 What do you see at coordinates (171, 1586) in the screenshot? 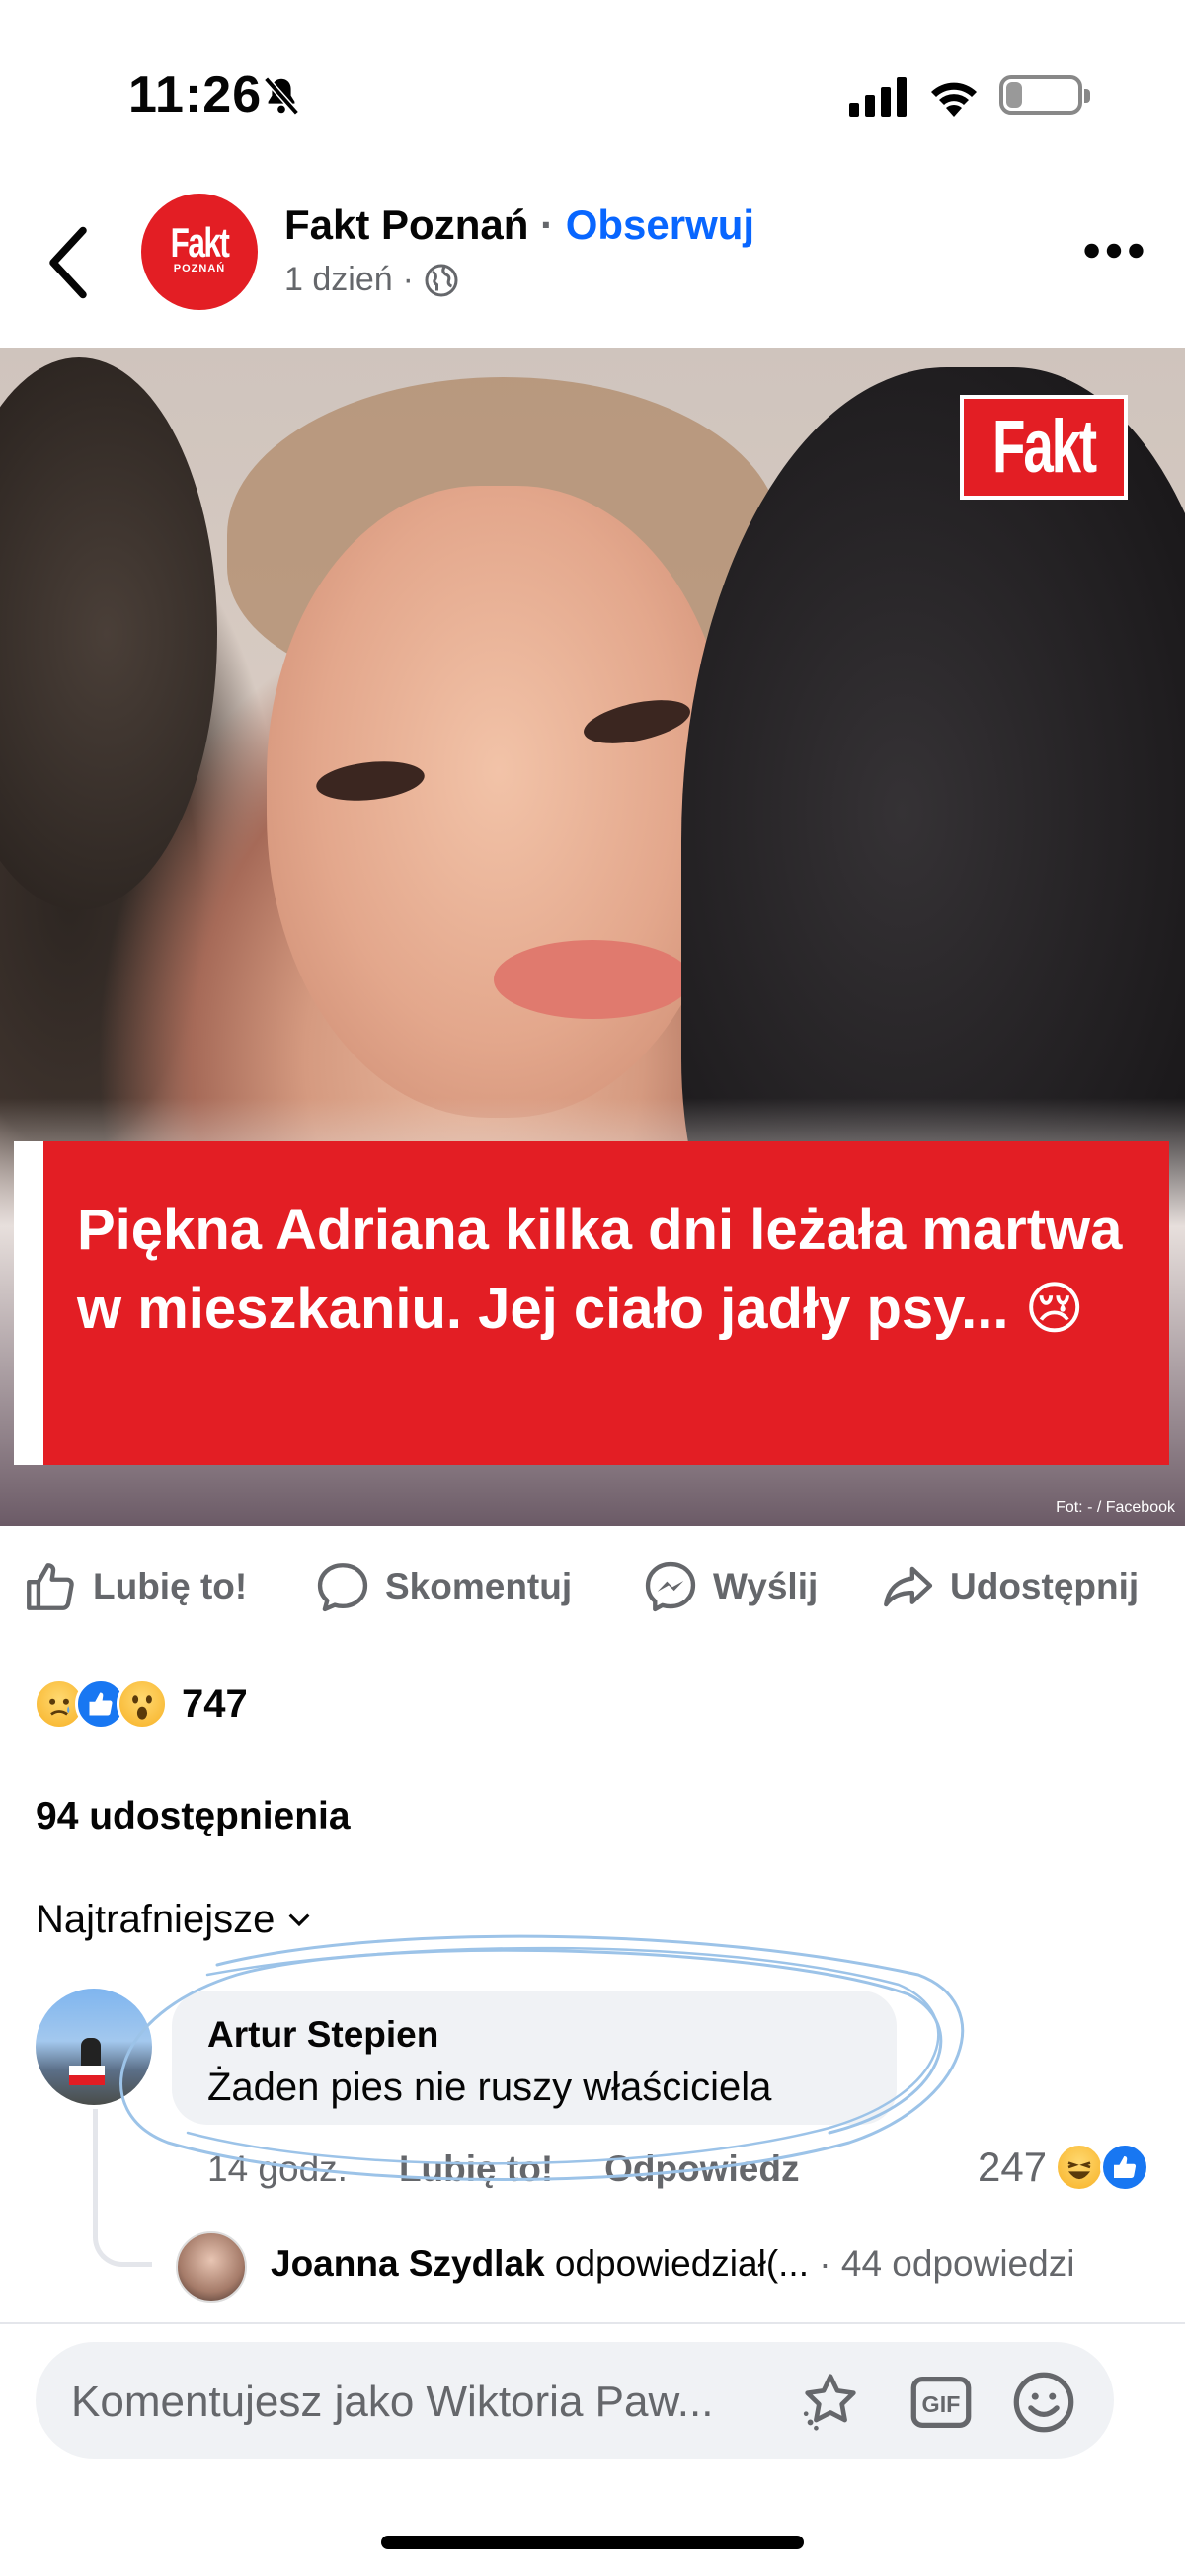
I see `like-label: Lubię to!` at bounding box center [171, 1586].